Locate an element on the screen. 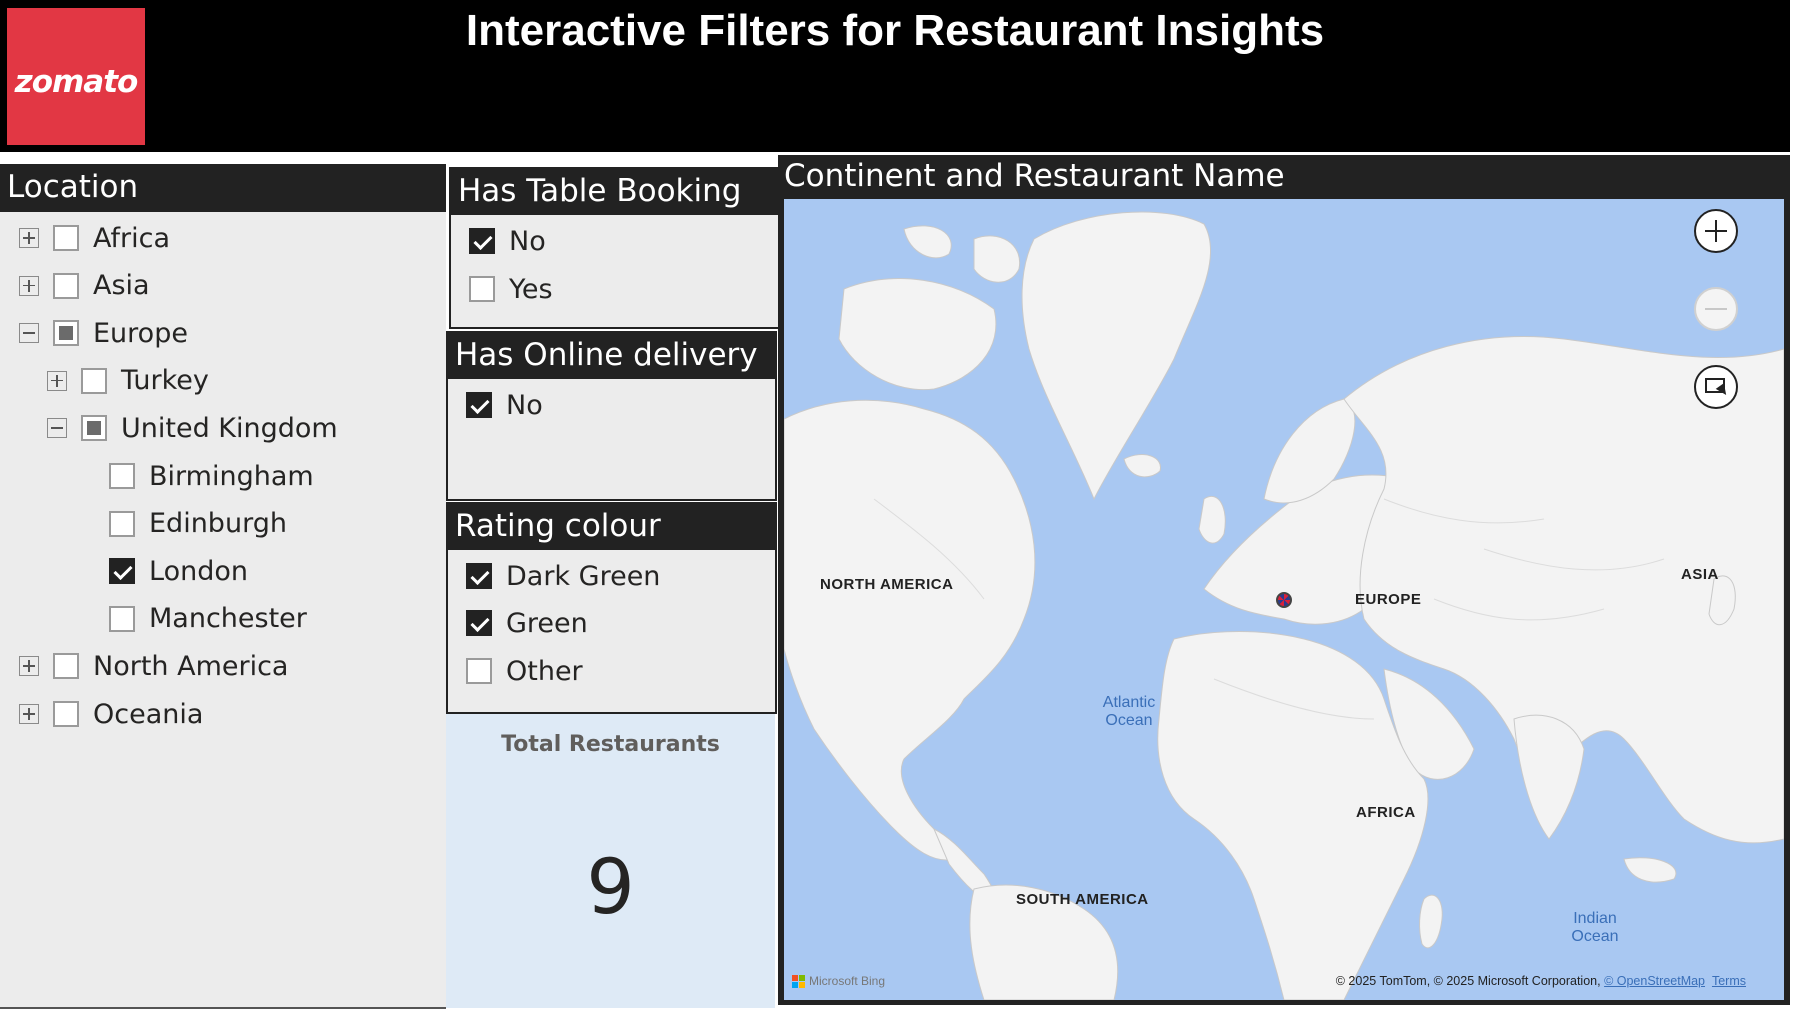  label-asia: ASIA is located at coordinates (1700, 574).